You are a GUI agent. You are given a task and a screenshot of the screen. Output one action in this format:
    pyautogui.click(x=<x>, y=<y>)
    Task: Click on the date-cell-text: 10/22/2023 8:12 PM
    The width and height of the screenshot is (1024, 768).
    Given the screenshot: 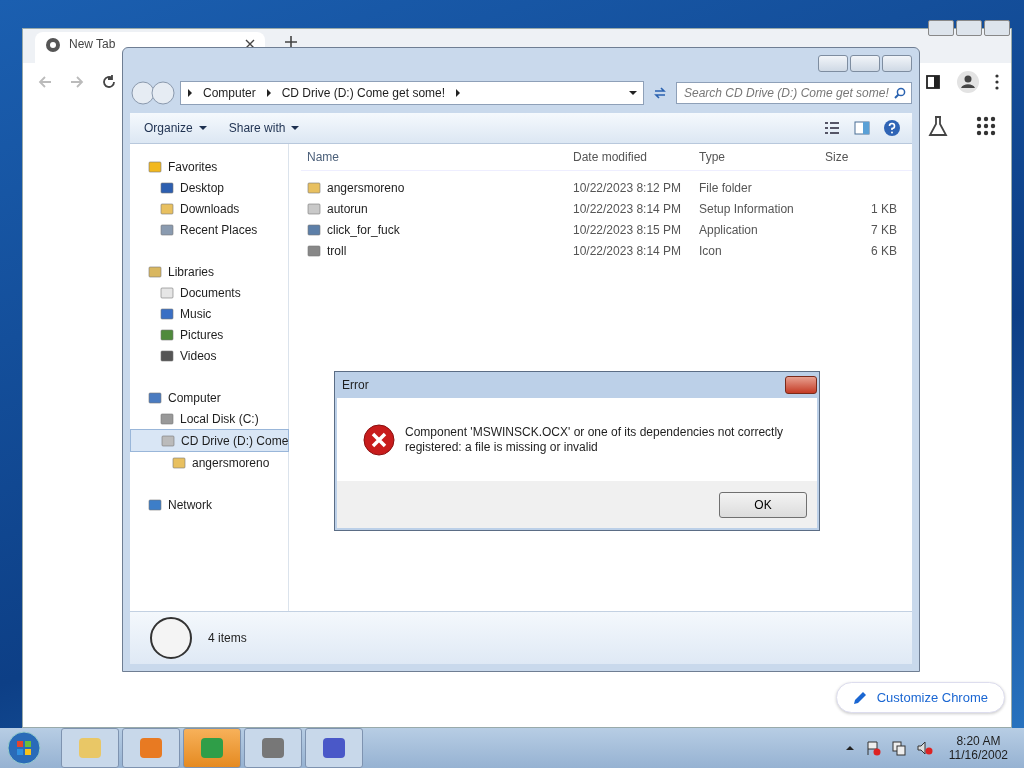 What is the action you would take?
    pyautogui.click(x=627, y=187)
    